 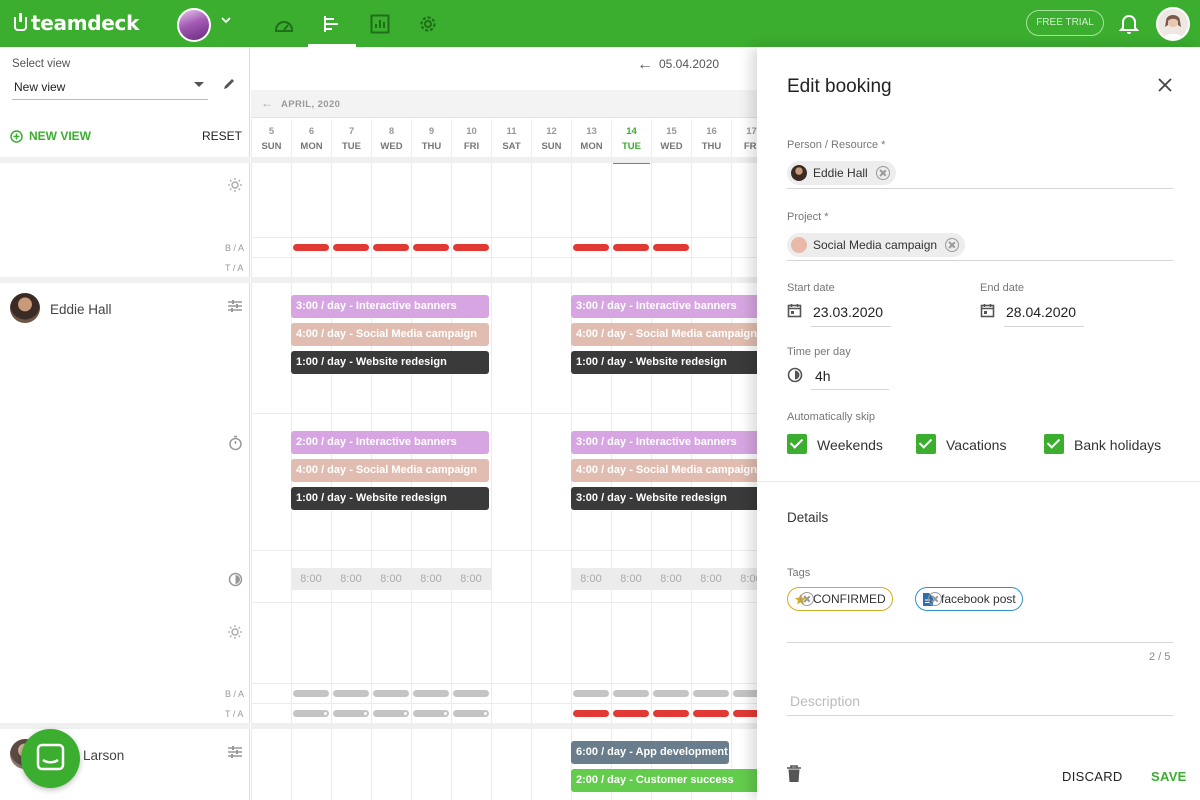 I want to click on grid-line, so click(x=251, y=481).